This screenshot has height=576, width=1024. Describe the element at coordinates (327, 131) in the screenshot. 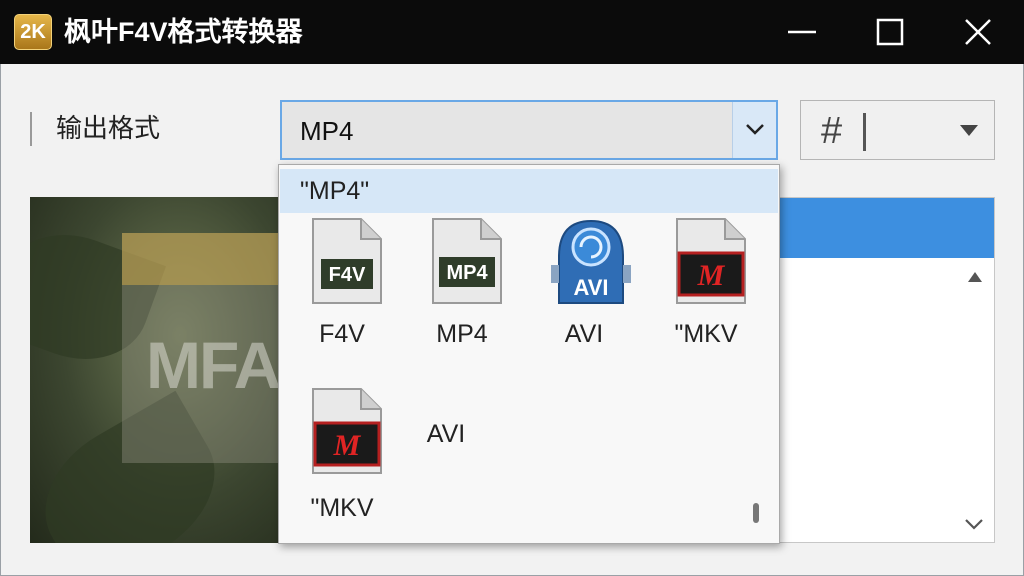

I see `selected-format-value: MP4` at that location.